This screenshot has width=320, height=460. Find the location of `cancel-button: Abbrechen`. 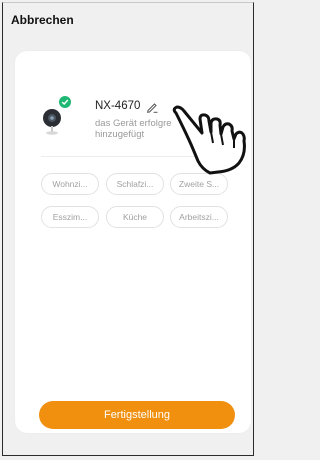

cancel-button: Abbrechen is located at coordinates (42, 20).